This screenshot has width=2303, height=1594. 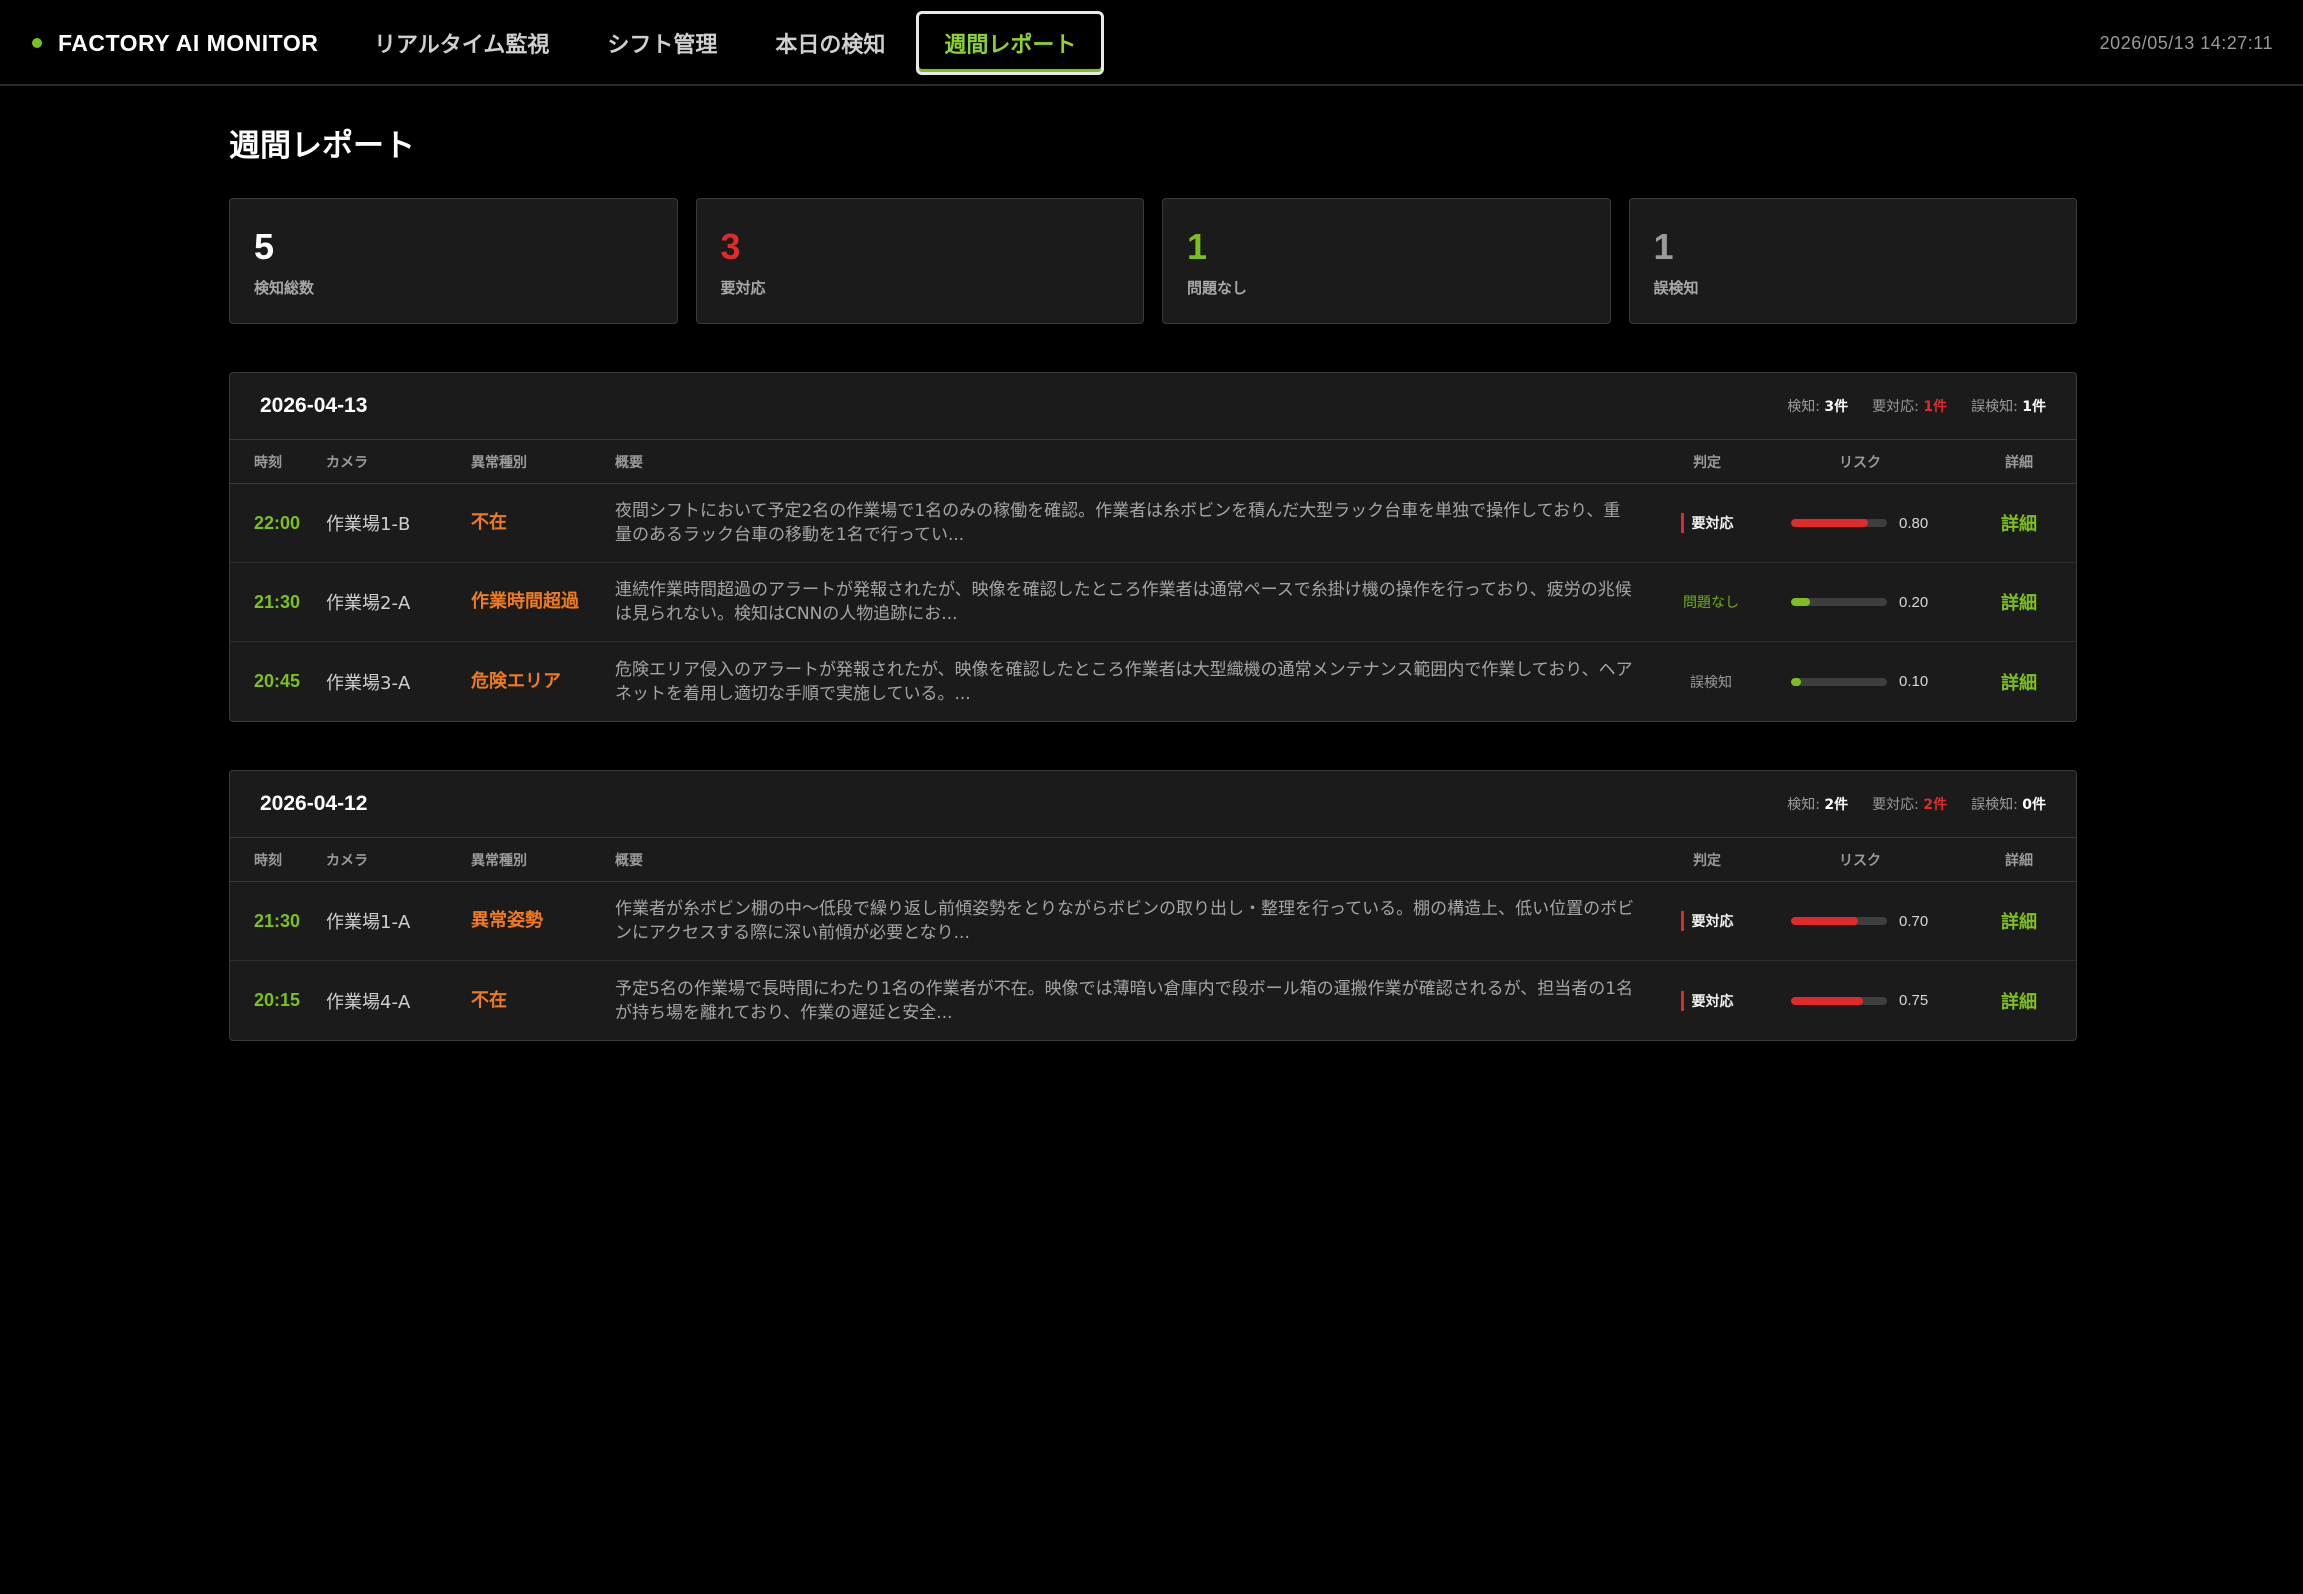 I want to click on row-risk: 0.10, so click(x=1860, y=681).